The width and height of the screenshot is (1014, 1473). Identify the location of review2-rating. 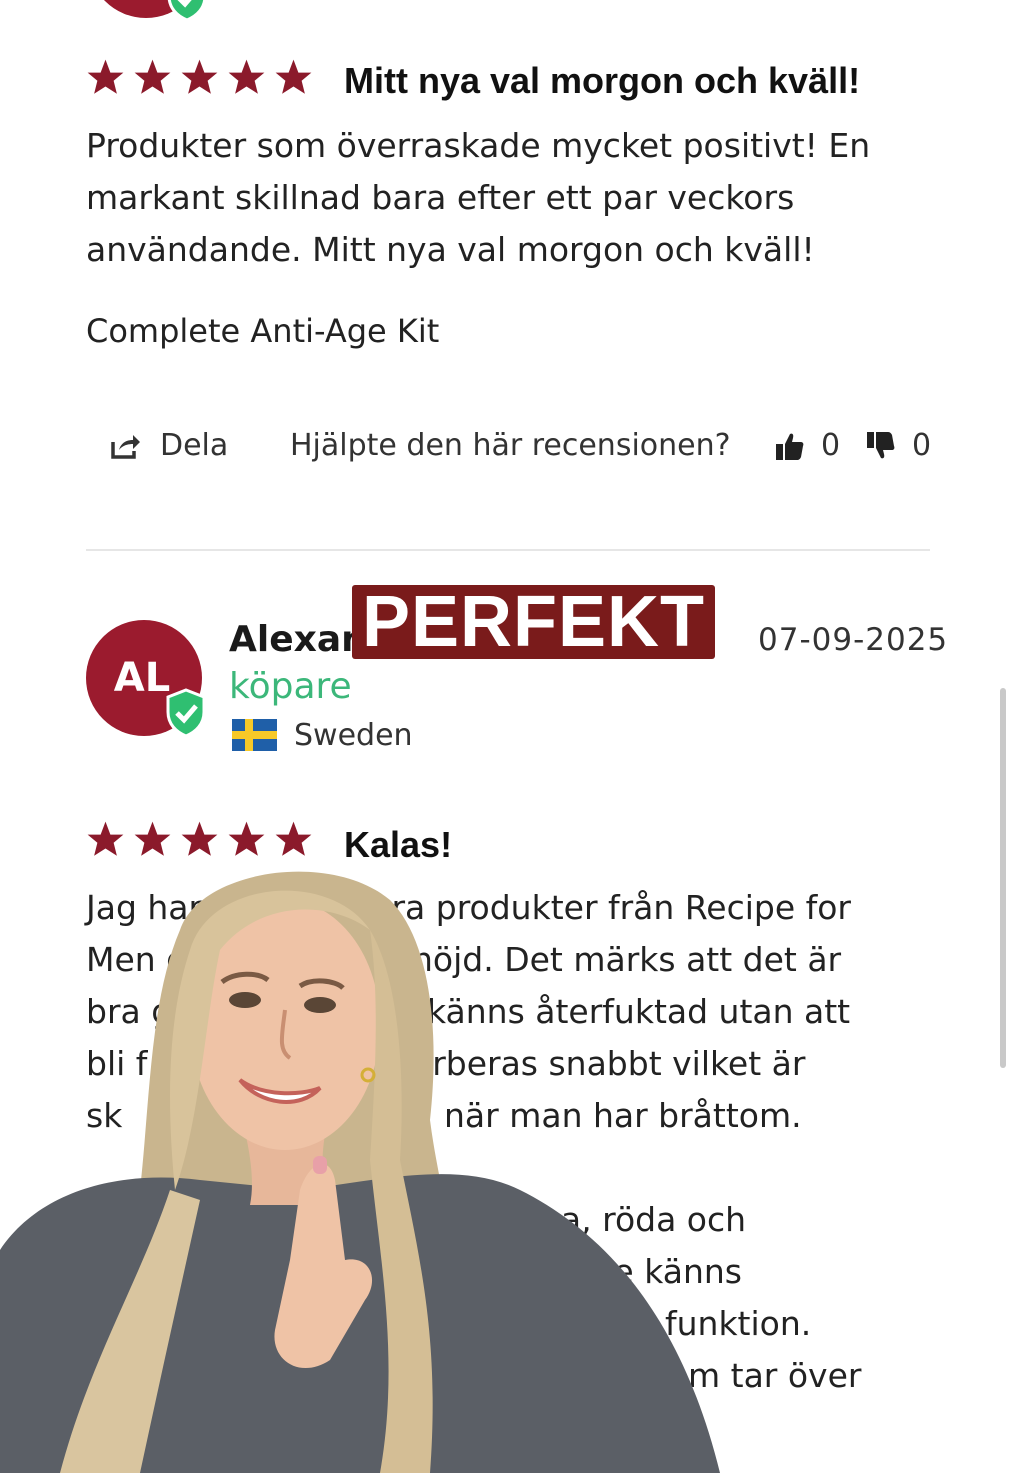
(199, 839).